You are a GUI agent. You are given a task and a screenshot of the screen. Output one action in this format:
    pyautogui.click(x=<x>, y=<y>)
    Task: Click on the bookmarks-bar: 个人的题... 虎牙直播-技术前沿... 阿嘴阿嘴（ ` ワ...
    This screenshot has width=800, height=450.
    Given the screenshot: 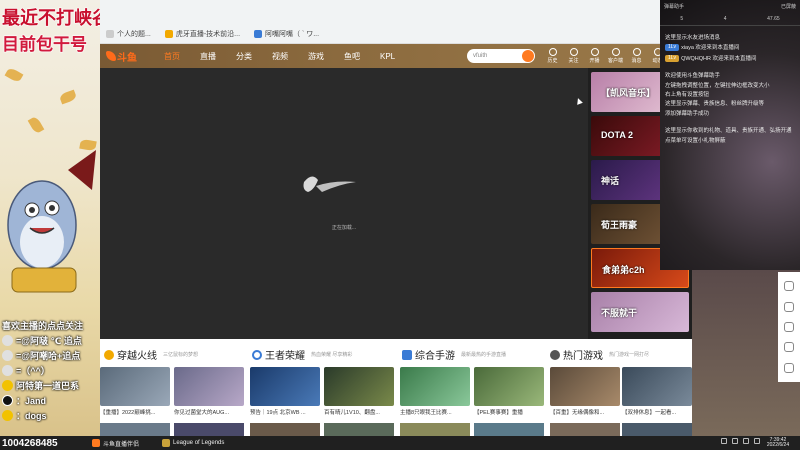 What is the action you would take?
    pyautogui.click(x=380, y=34)
    